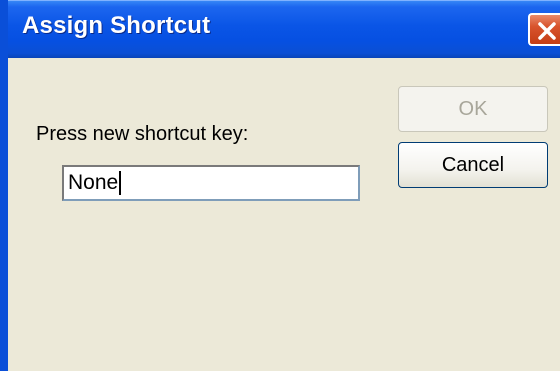  I want to click on ok-button: OK, so click(473, 109).